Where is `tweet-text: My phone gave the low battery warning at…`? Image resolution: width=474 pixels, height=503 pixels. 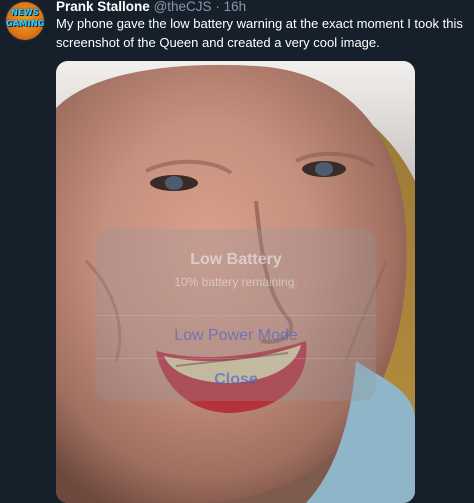
tweet-text: My phone gave the low battery warning at… is located at coordinates (259, 33).